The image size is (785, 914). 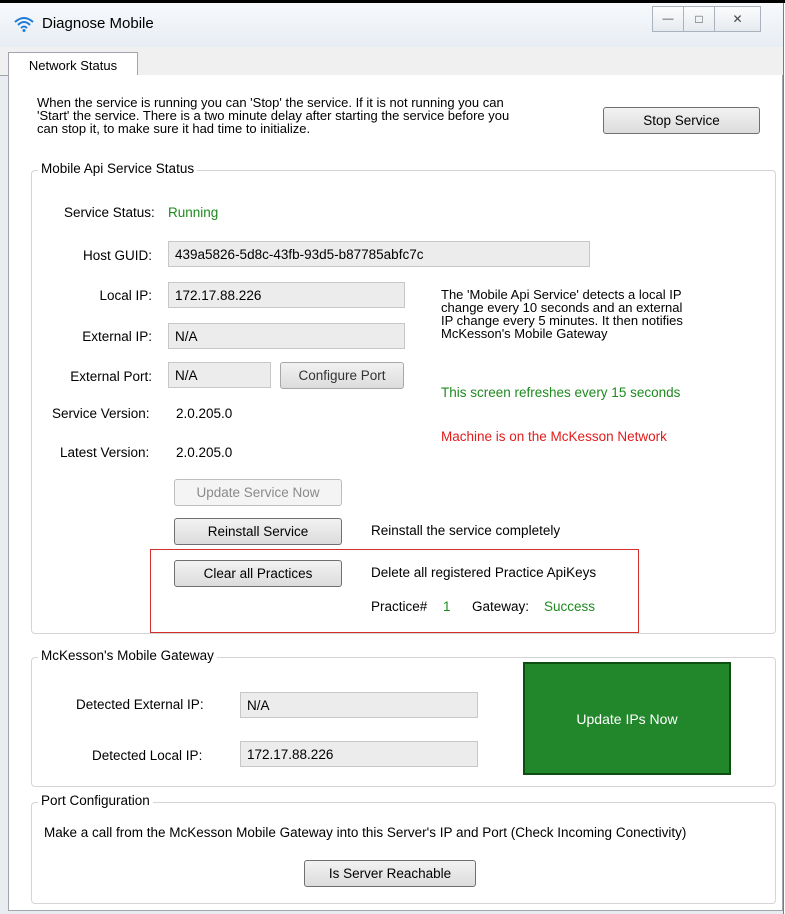 I want to click on clear-all-practices-button: Clear all Practices, so click(x=258, y=573).